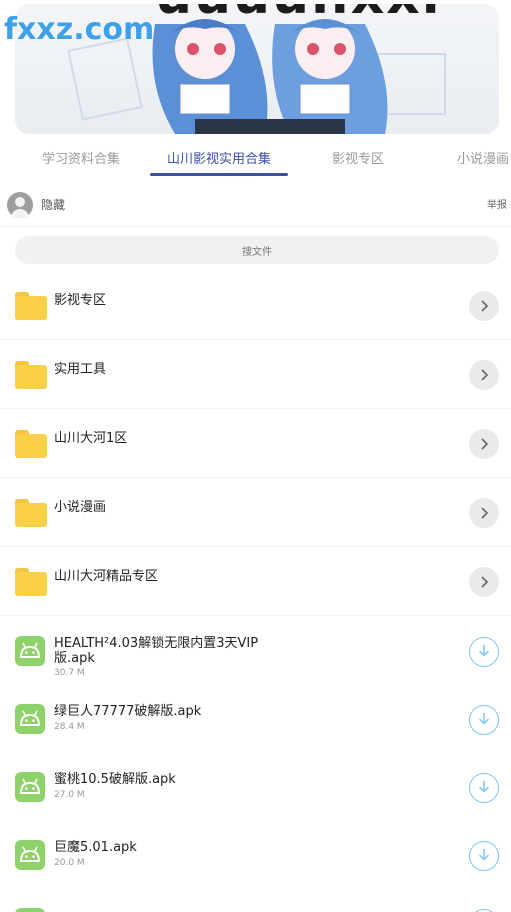  I want to click on avatar, so click(20, 205).